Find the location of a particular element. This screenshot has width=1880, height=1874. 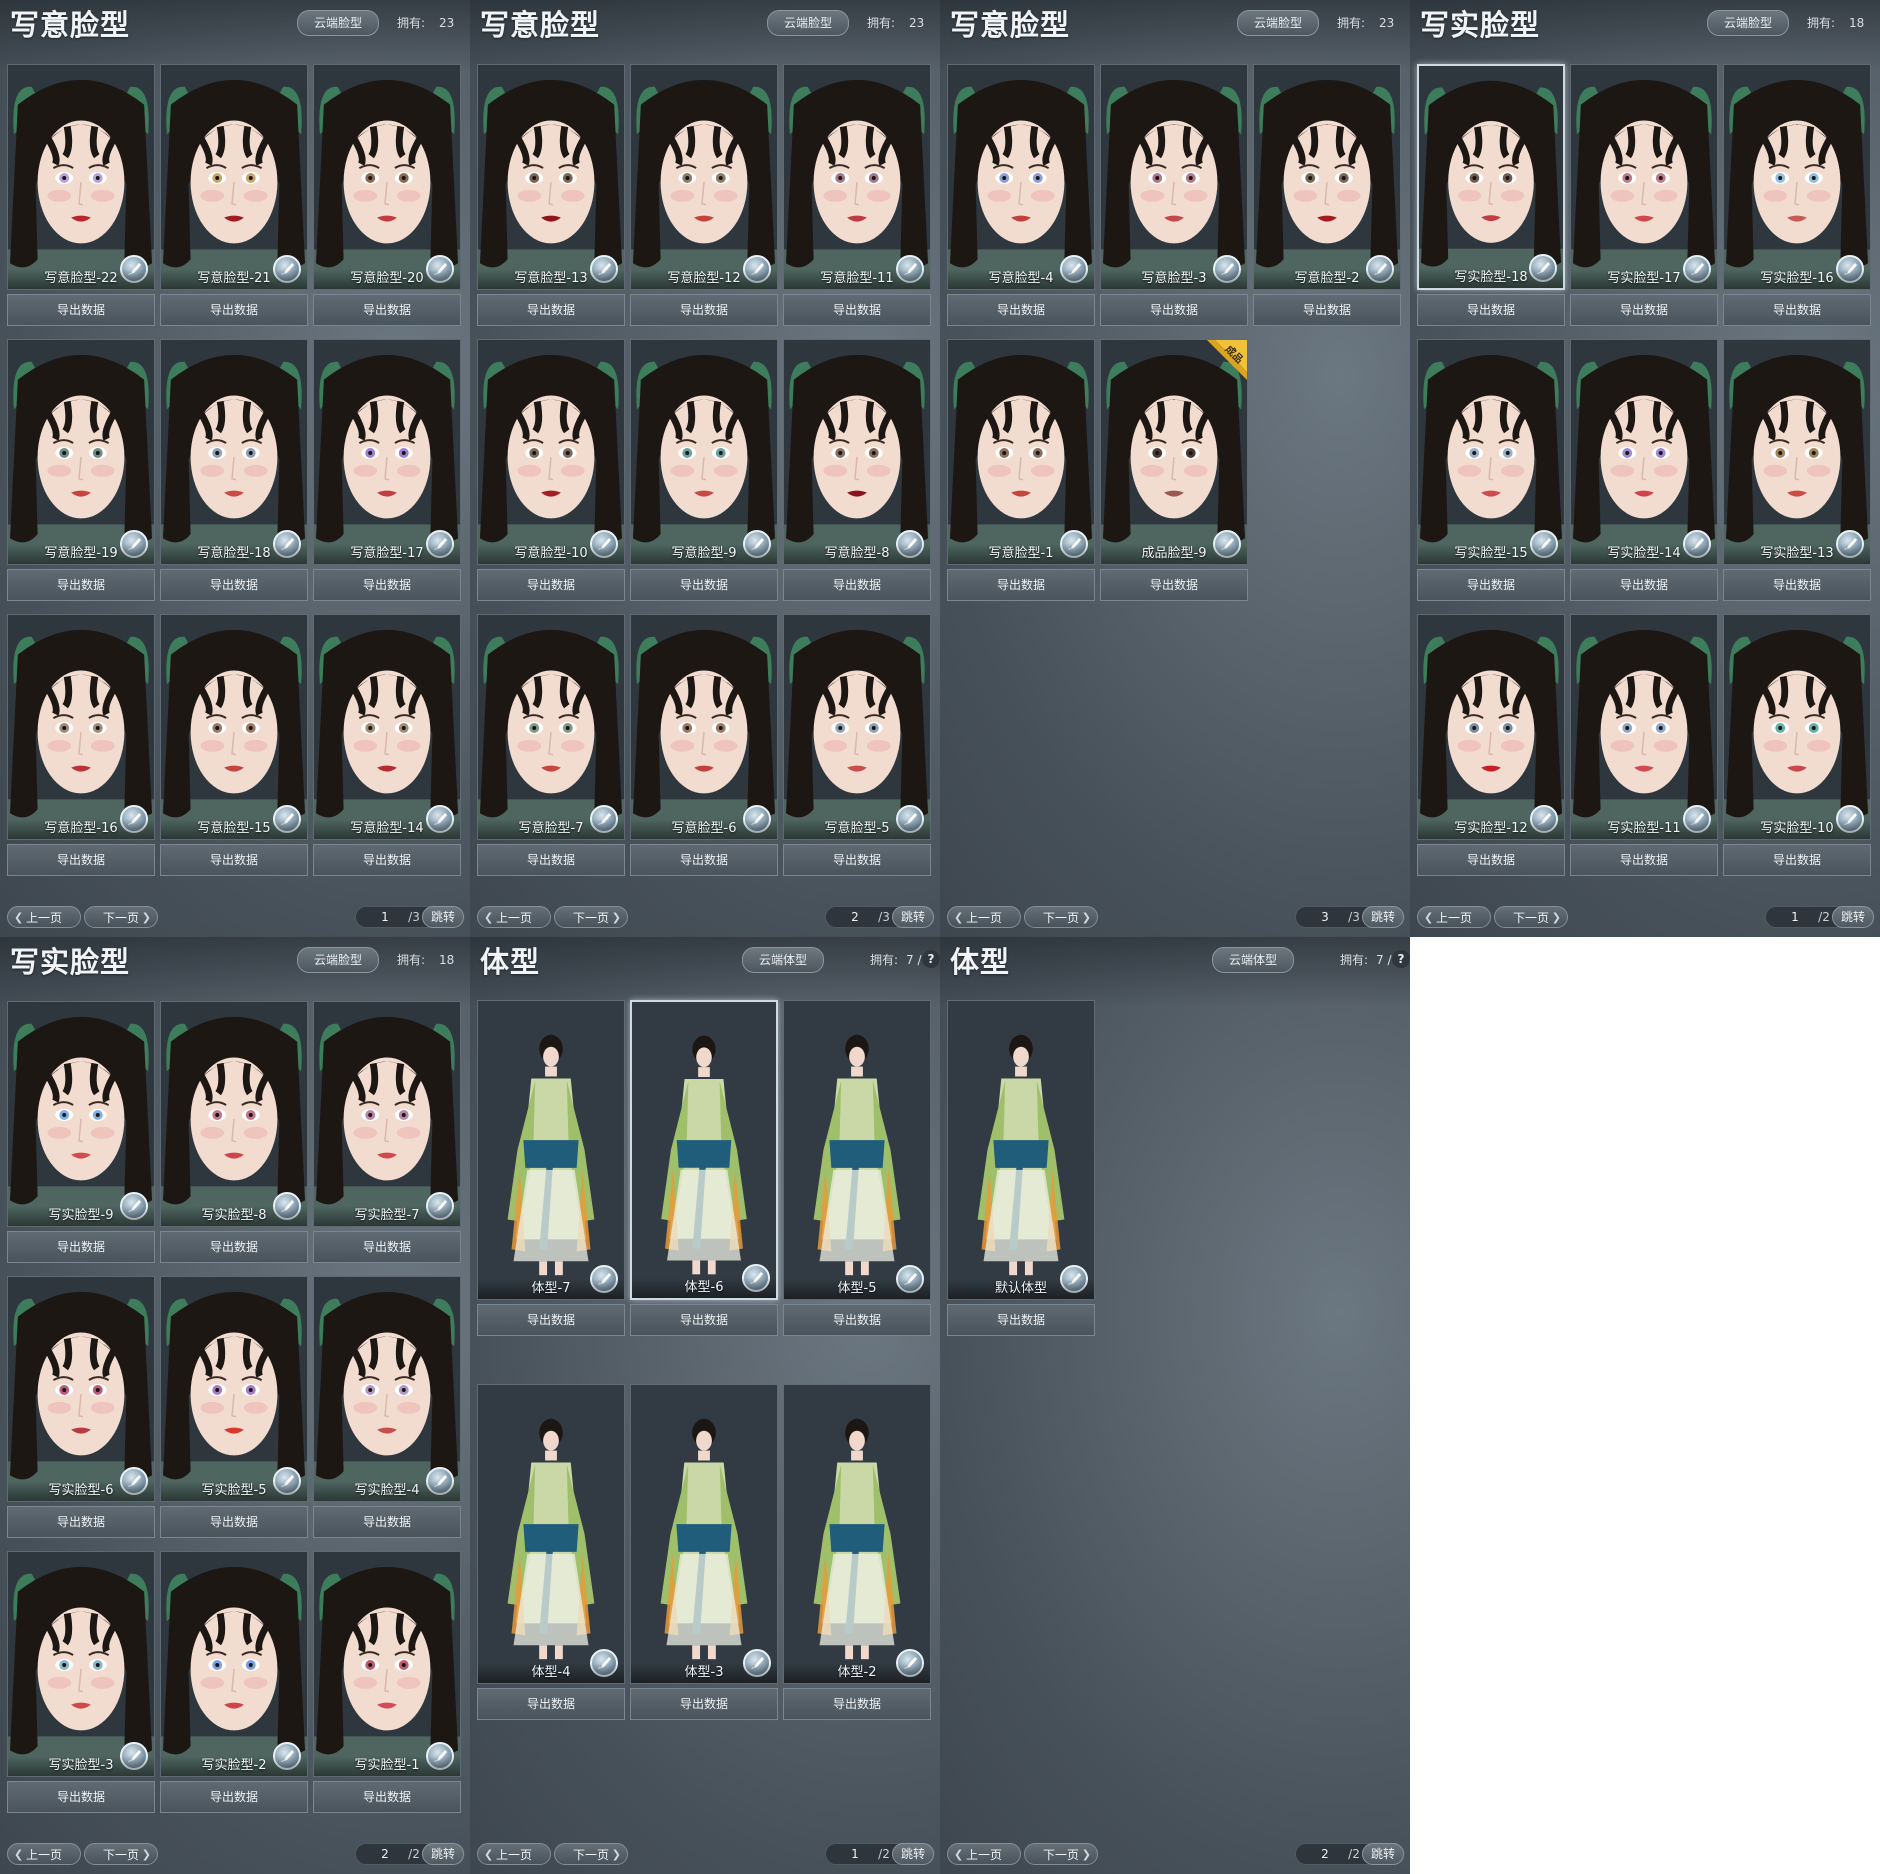

face-preset-card: 写实脸型-17 is located at coordinates (1644, 177).